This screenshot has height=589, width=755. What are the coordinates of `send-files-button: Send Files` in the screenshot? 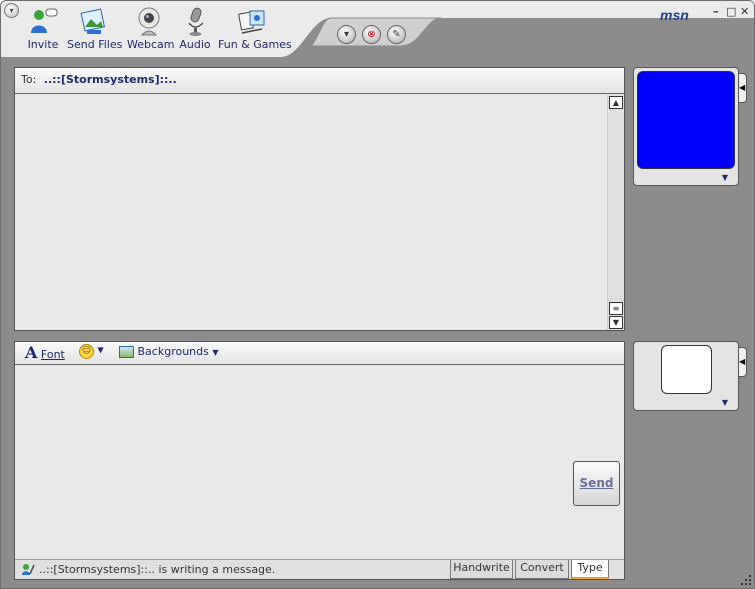 It's located at (95, 30).